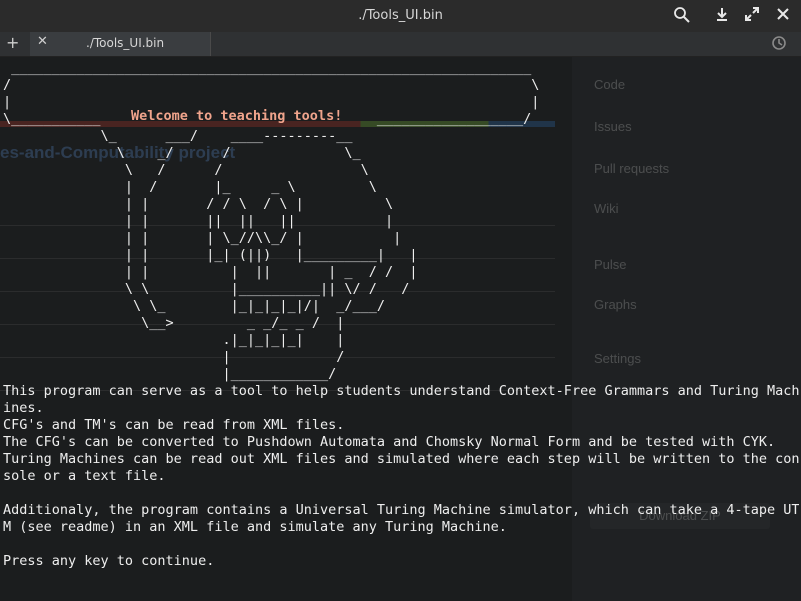 This screenshot has height=601, width=801. What do you see at coordinates (400, 16) in the screenshot?
I see `title-bar: ./Tools_UI.bin` at bounding box center [400, 16].